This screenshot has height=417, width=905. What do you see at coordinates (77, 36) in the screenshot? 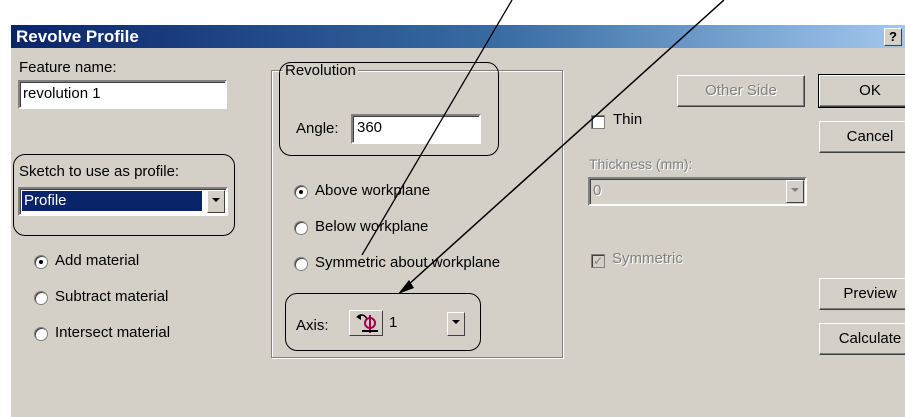
I see `dialog-title: Revolve Profile` at bounding box center [77, 36].